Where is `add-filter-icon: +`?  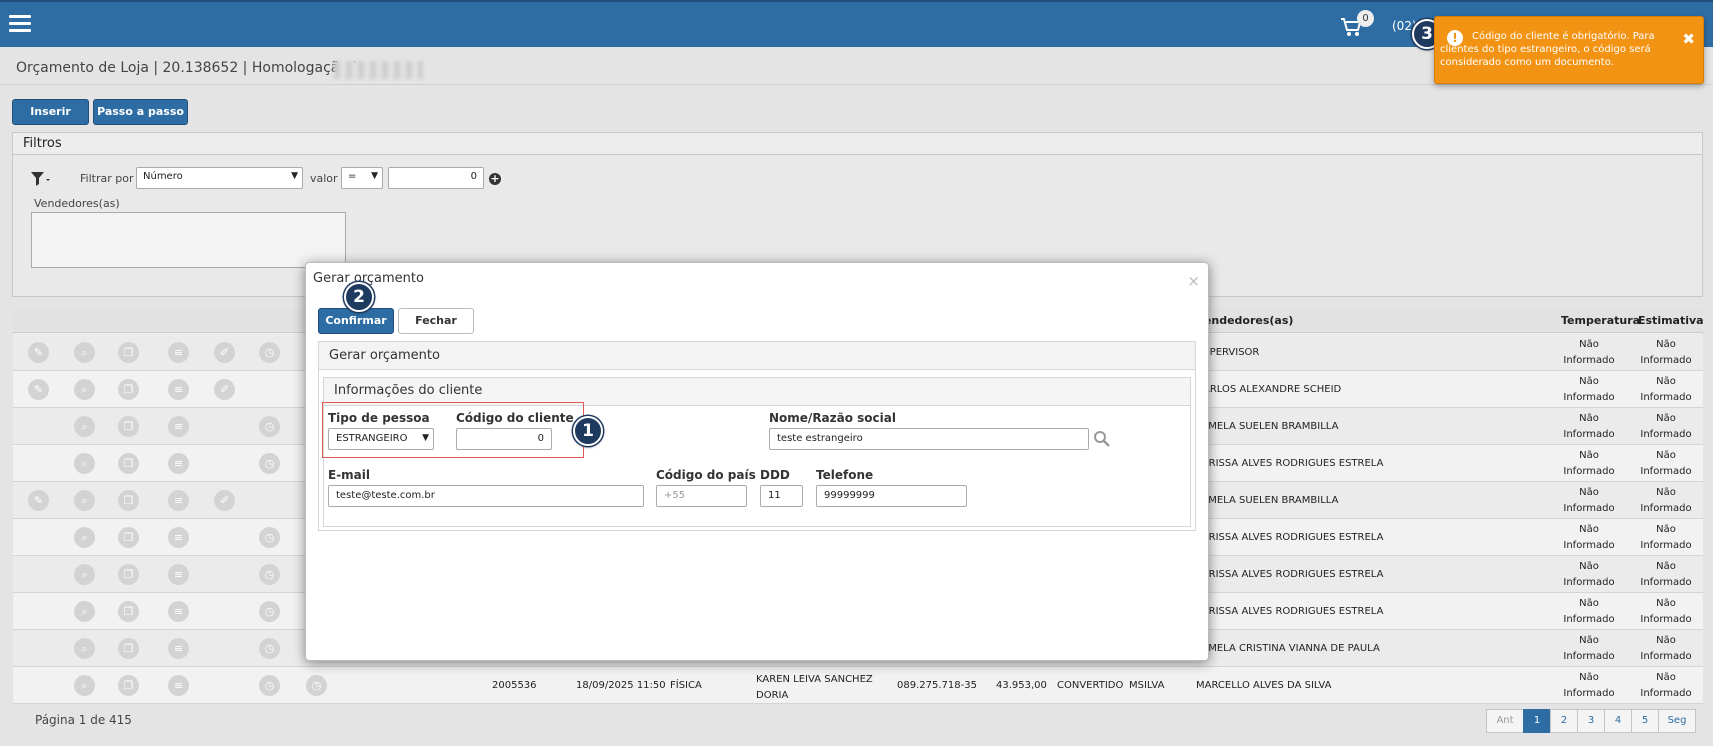
add-filter-icon: + is located at coordinates (495, 179).